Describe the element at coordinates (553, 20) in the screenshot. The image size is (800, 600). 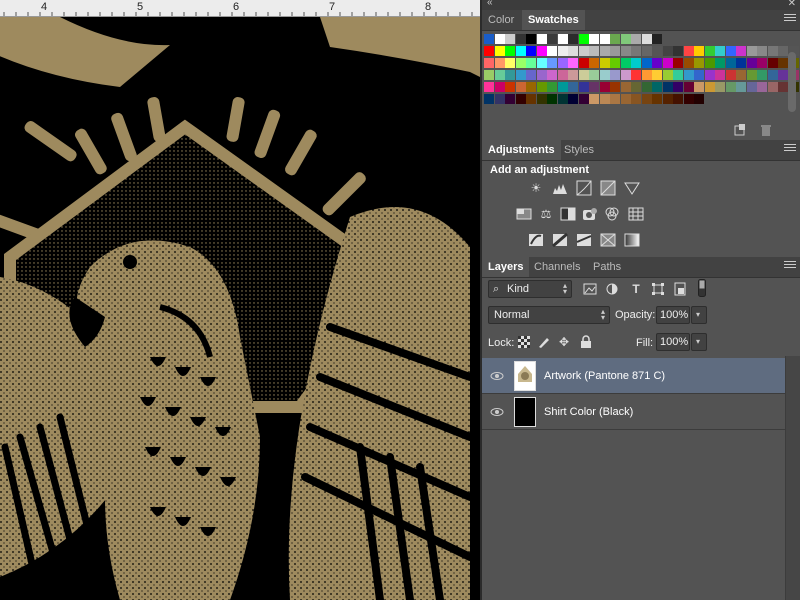
I see `tab-swatches: Swatches` at that location.